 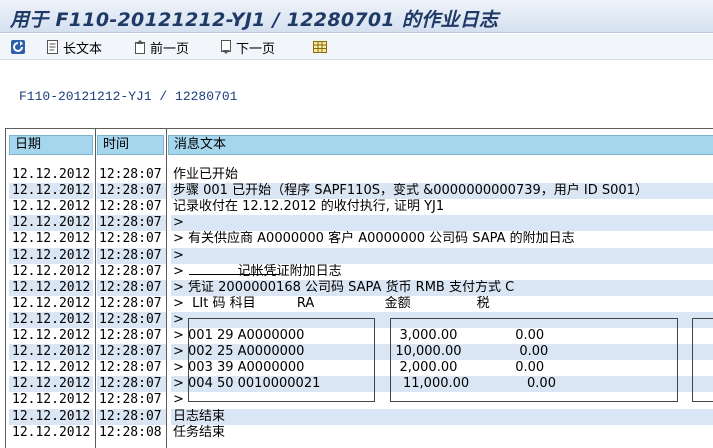 What do you see at coordinates (128, 96) in the screenshot?
I see `job-path-header: F110-20121212-YJ1 / 12280701` at bounding box center [128, 96].